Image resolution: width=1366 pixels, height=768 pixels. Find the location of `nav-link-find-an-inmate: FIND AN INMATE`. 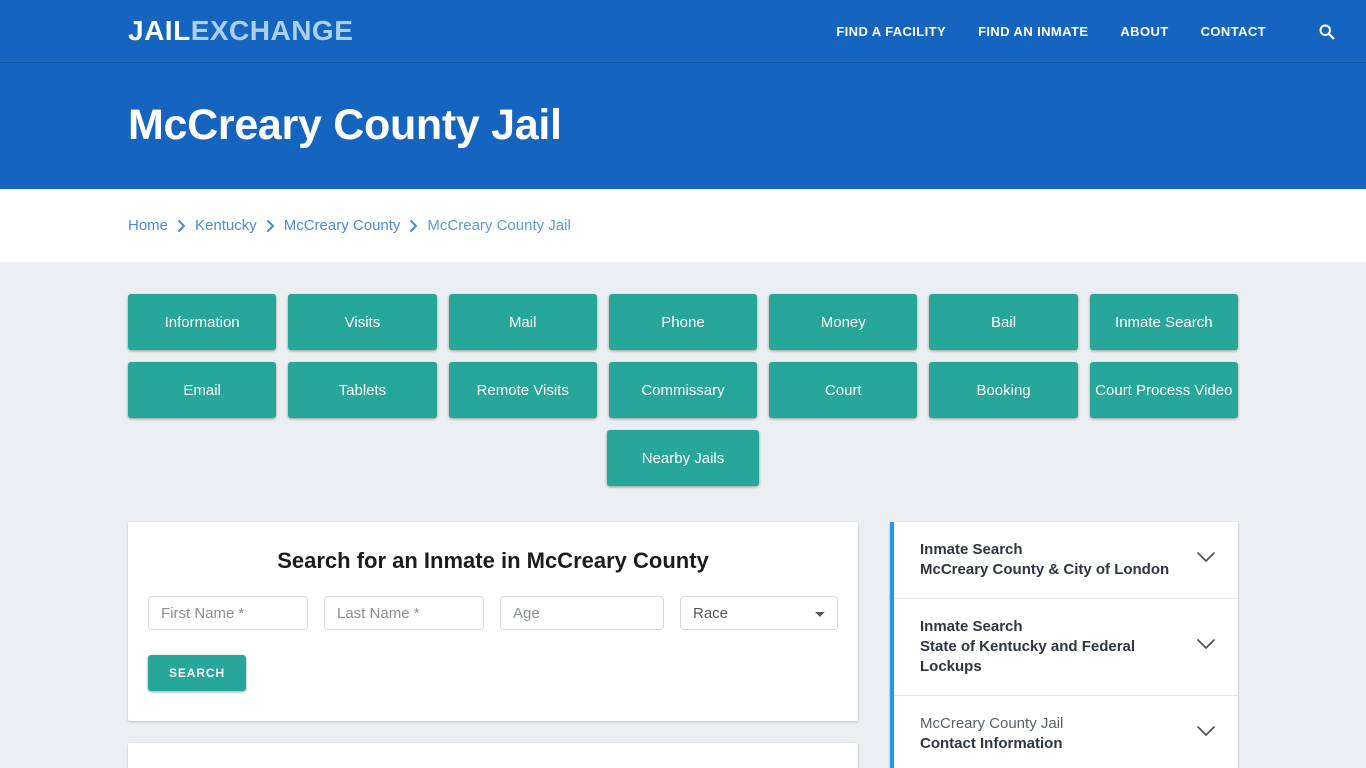

nav-link-find-an-inmate: FIND AN INMATE is located at coordinates (1033, 31).